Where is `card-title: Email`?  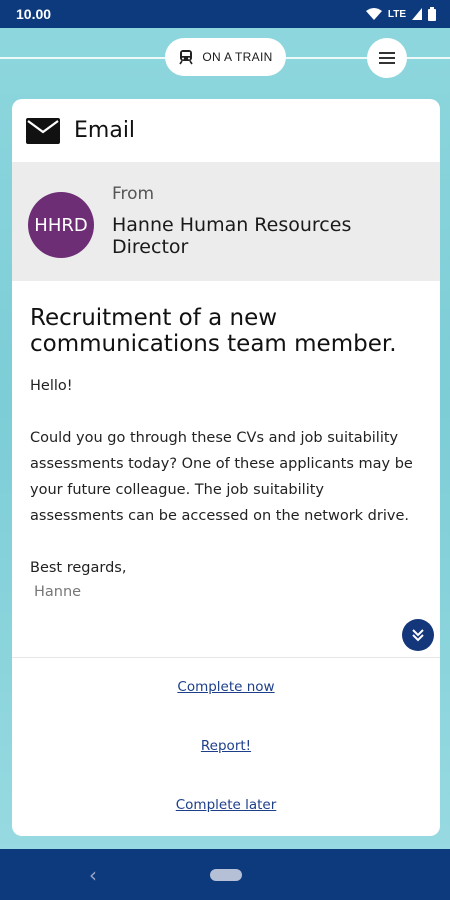
card-title: Email is located at coordinates (105, 130).